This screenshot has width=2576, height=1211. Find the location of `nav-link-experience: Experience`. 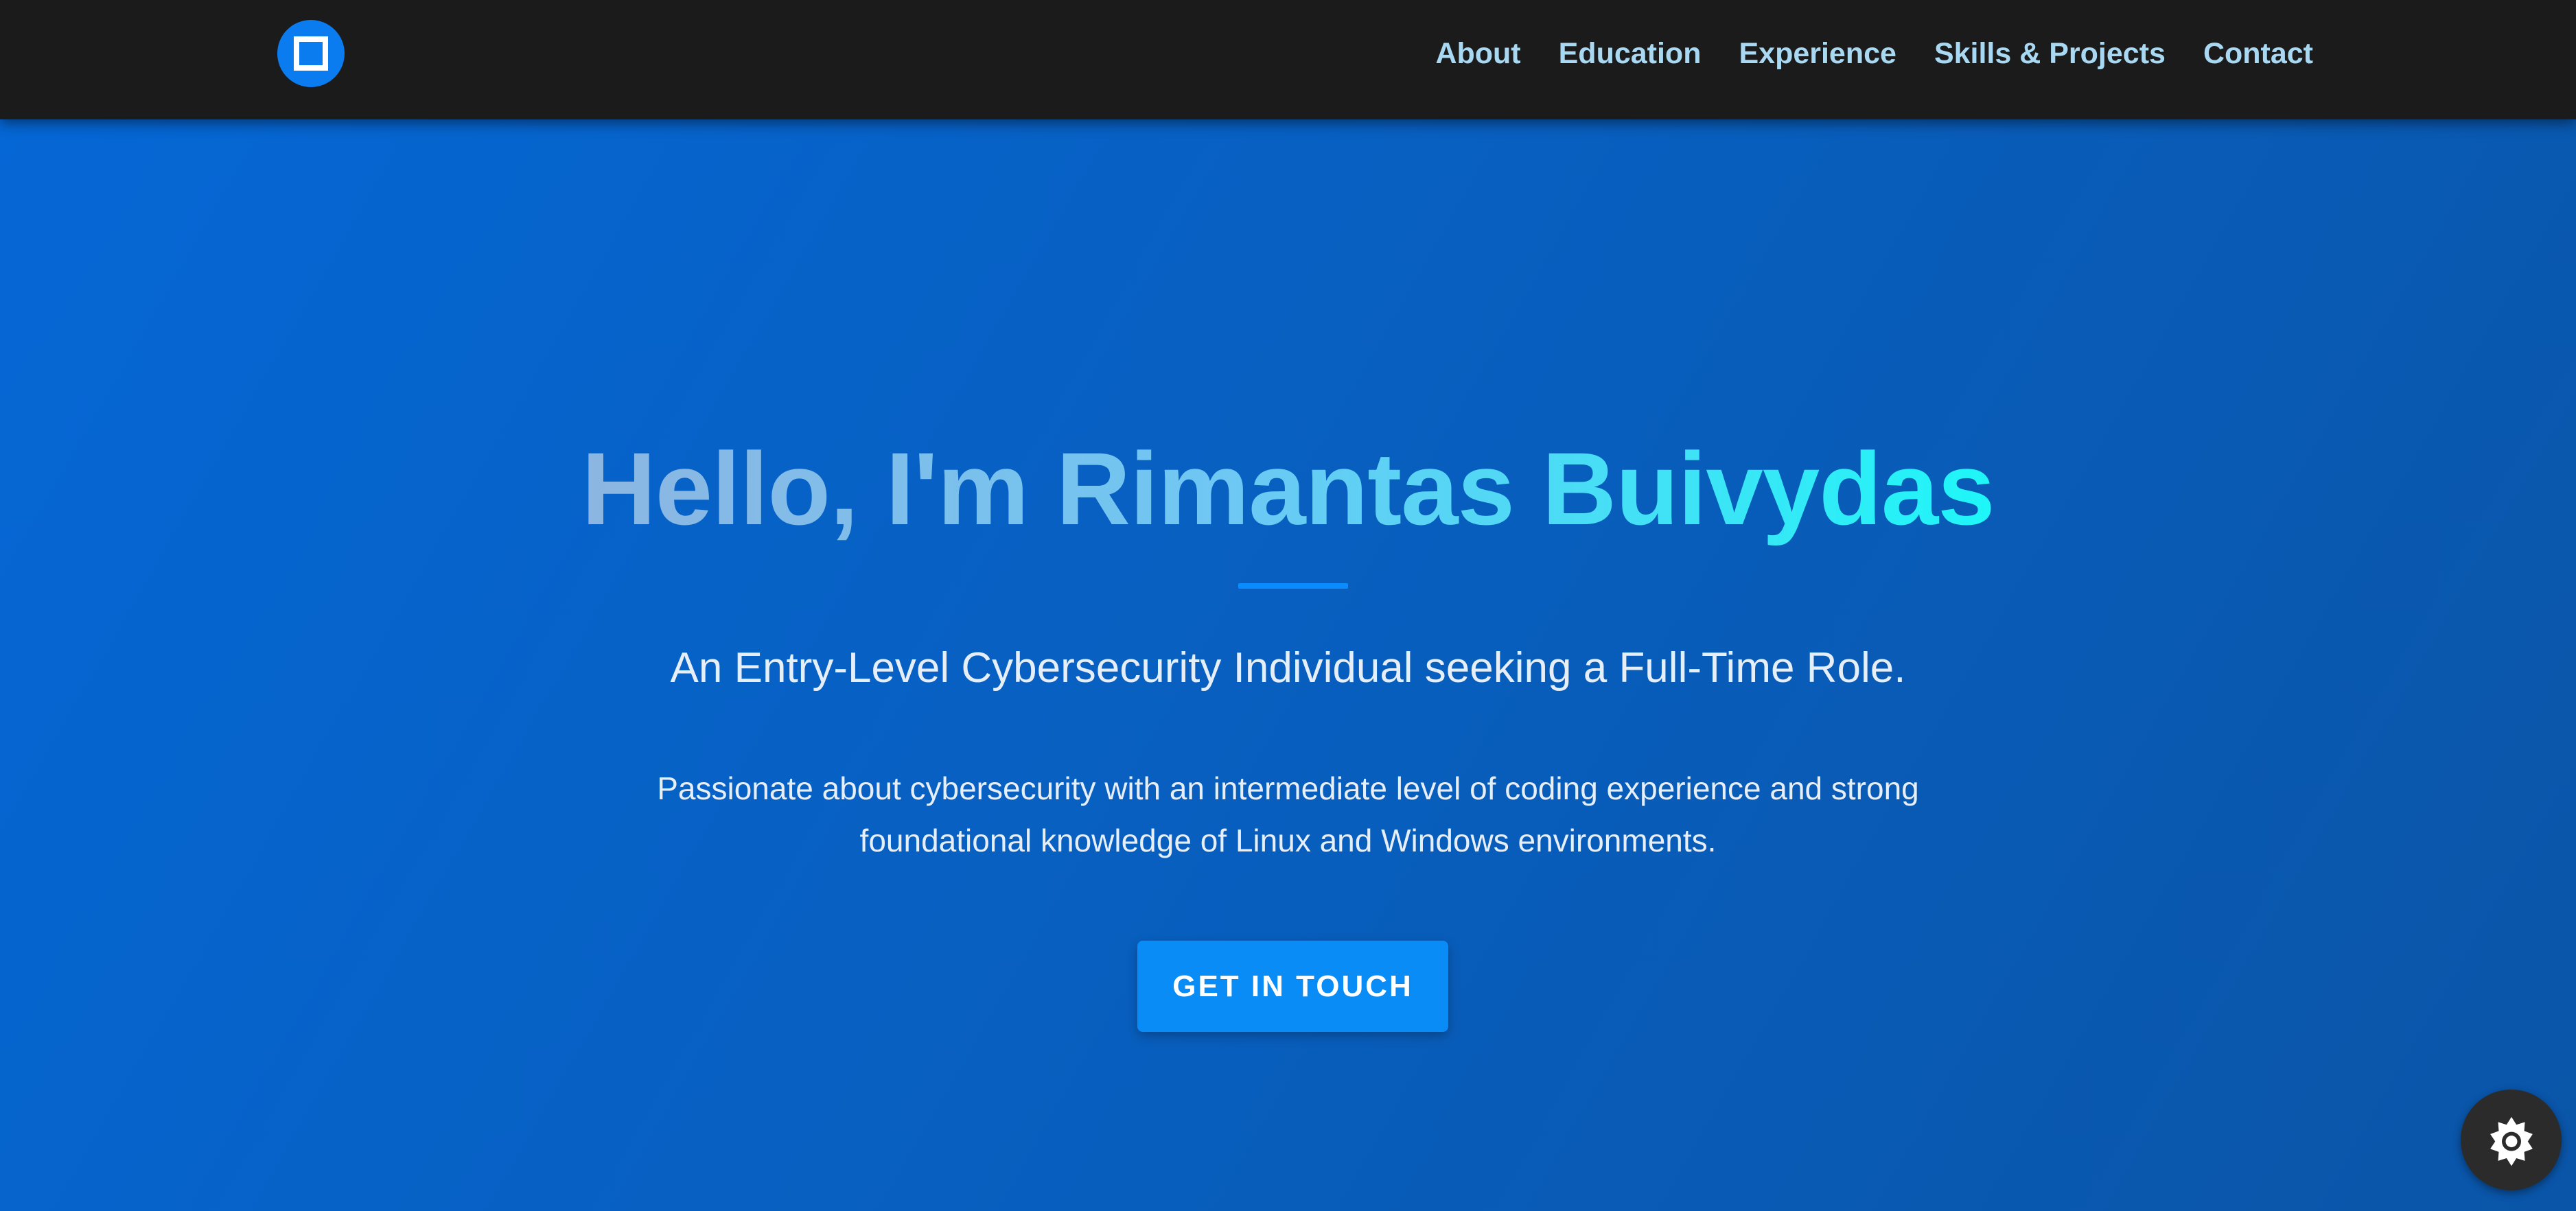

nav-link-experience: Experience is located at coordinates (1817, 53).